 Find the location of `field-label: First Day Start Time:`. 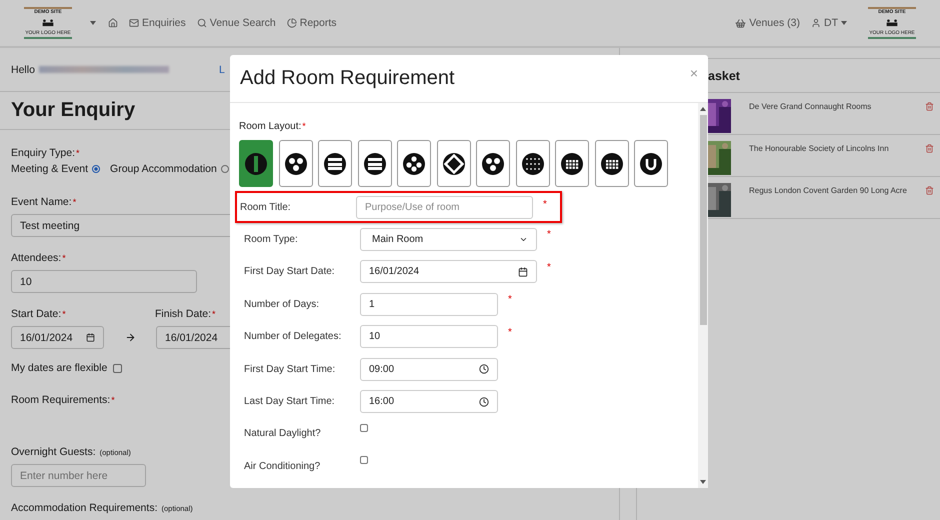

field-label: First Day Start Time: is located at coordinates (290, 369).